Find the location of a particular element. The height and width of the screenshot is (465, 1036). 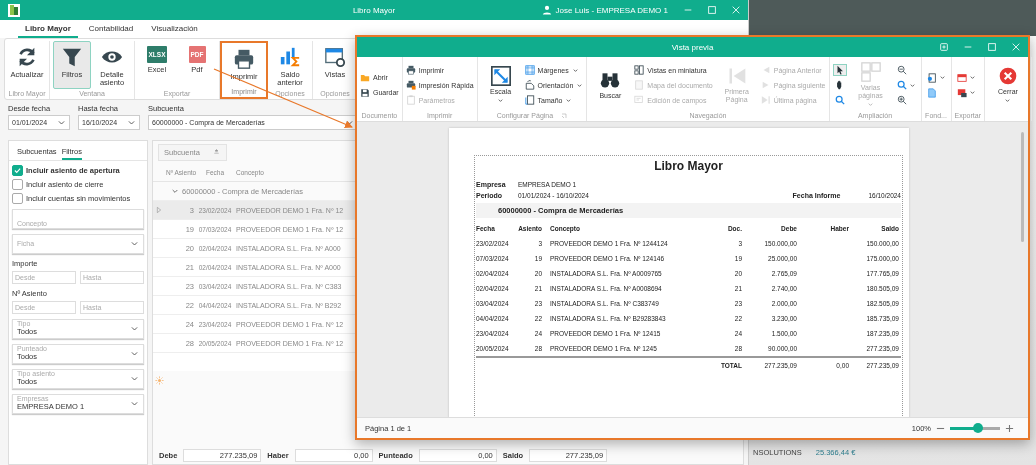

margins-icon is located at coordinates (529, 70).